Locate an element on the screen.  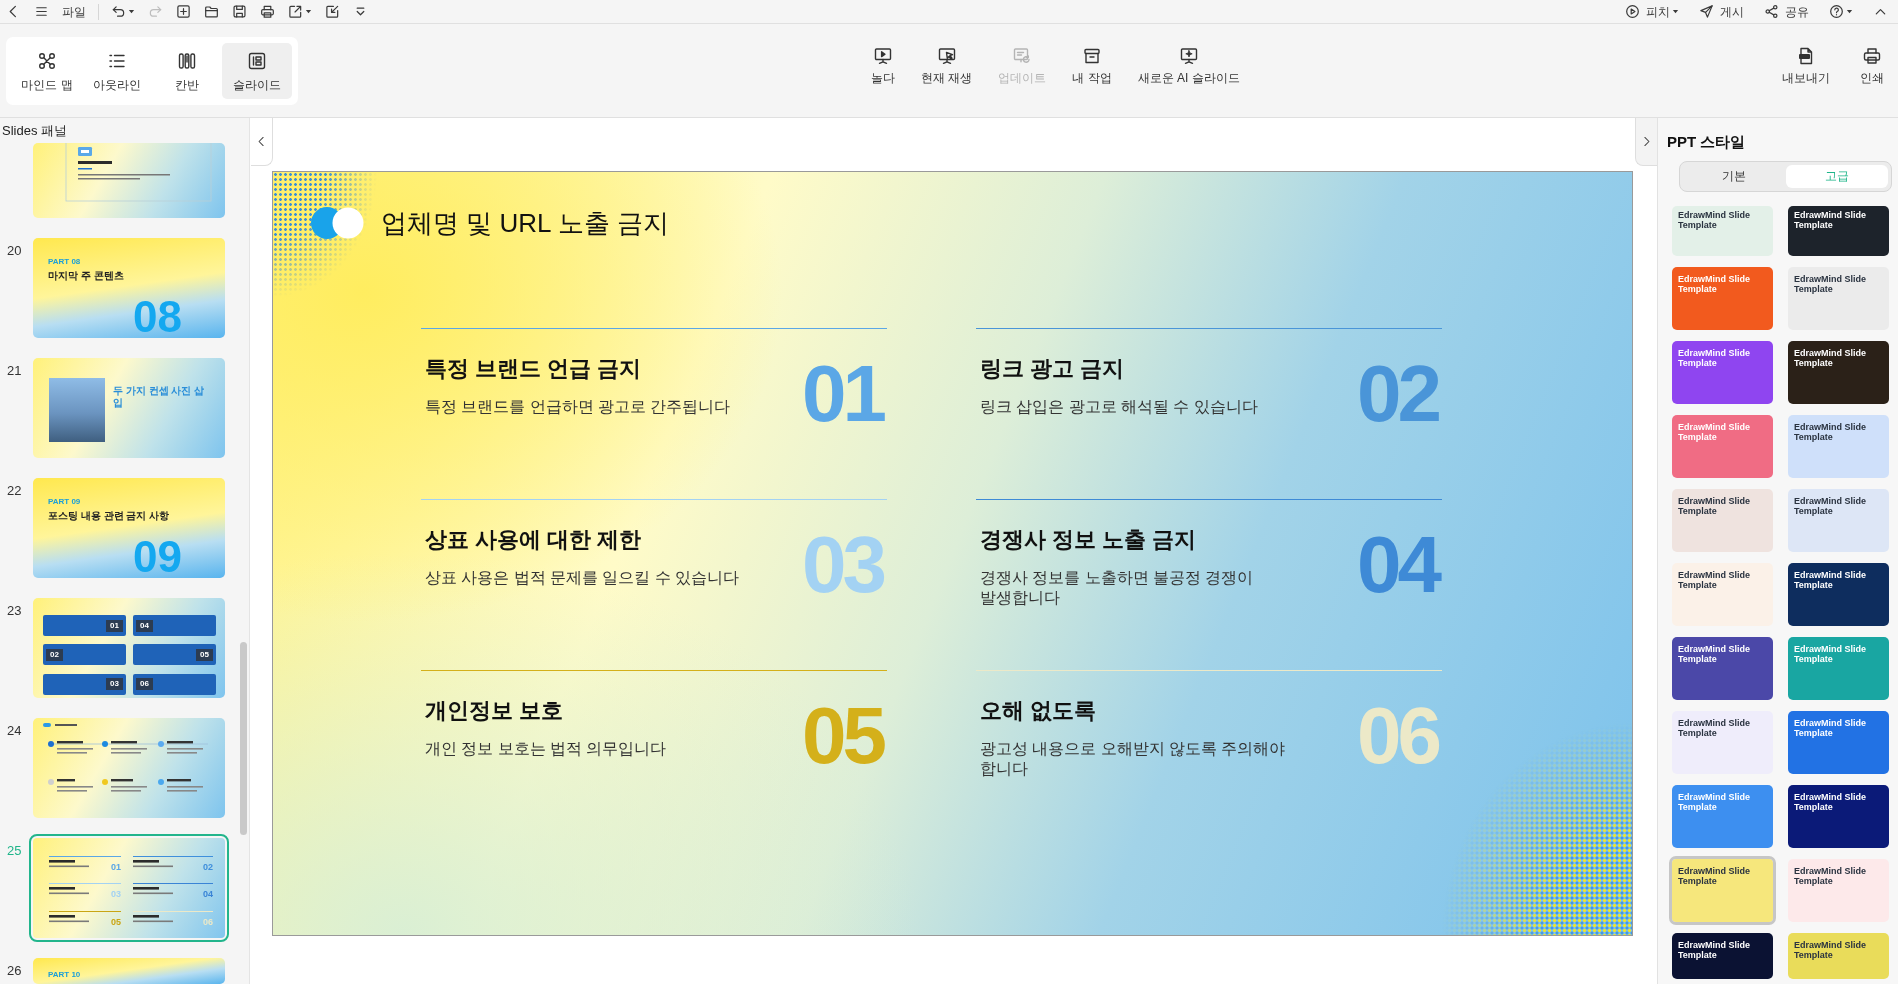
thumbnail-number: 05 is located at coordinates (116, 922).